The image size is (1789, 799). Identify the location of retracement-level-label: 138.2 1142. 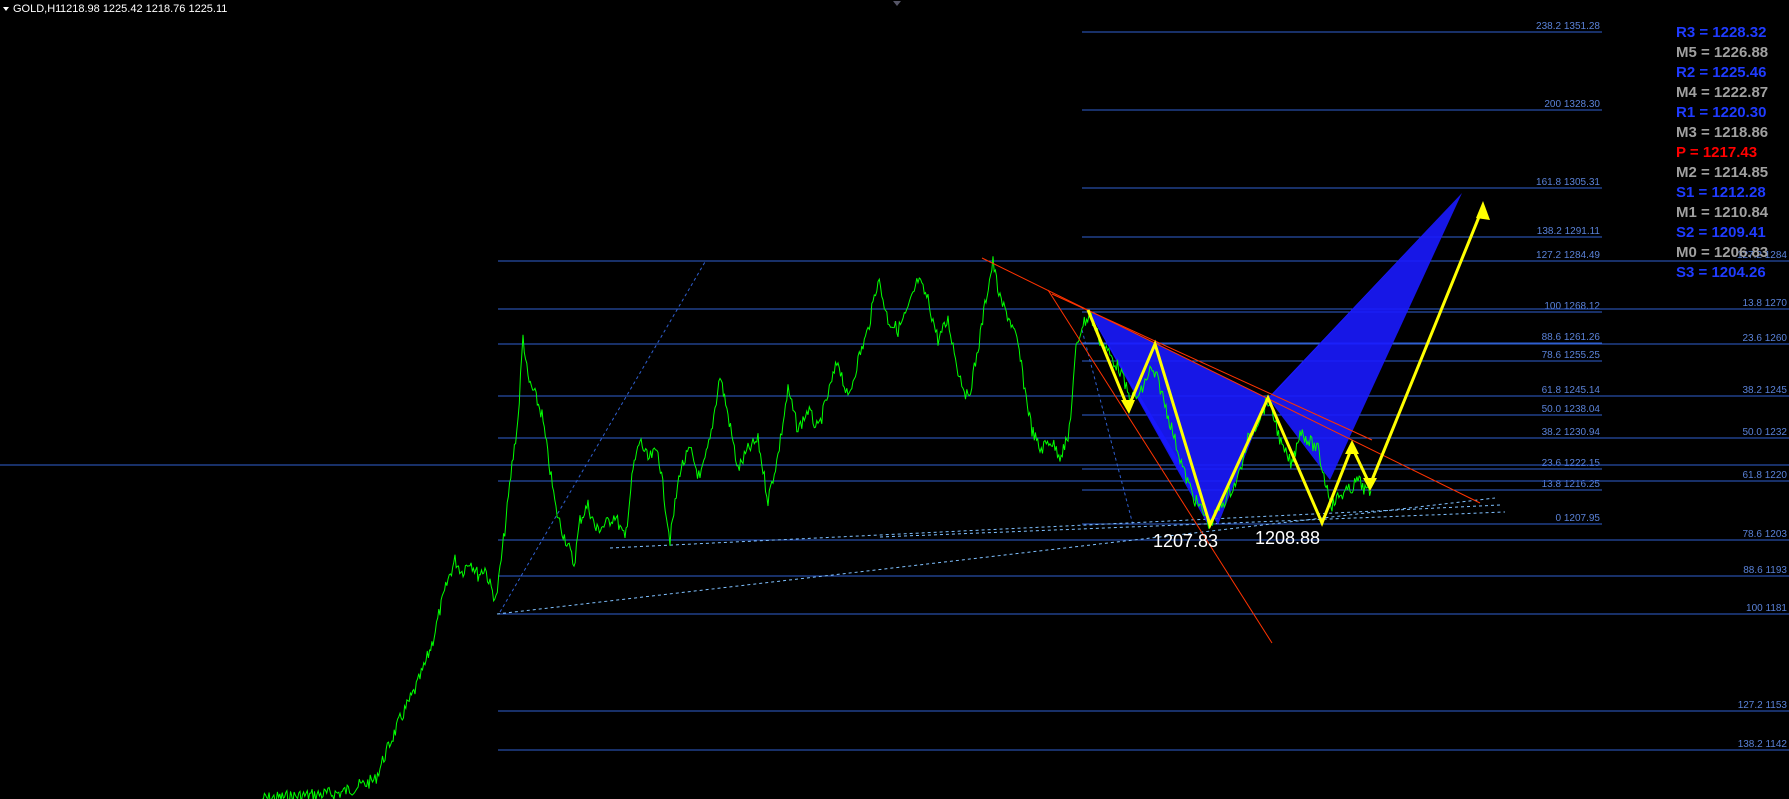
(1763, 744).